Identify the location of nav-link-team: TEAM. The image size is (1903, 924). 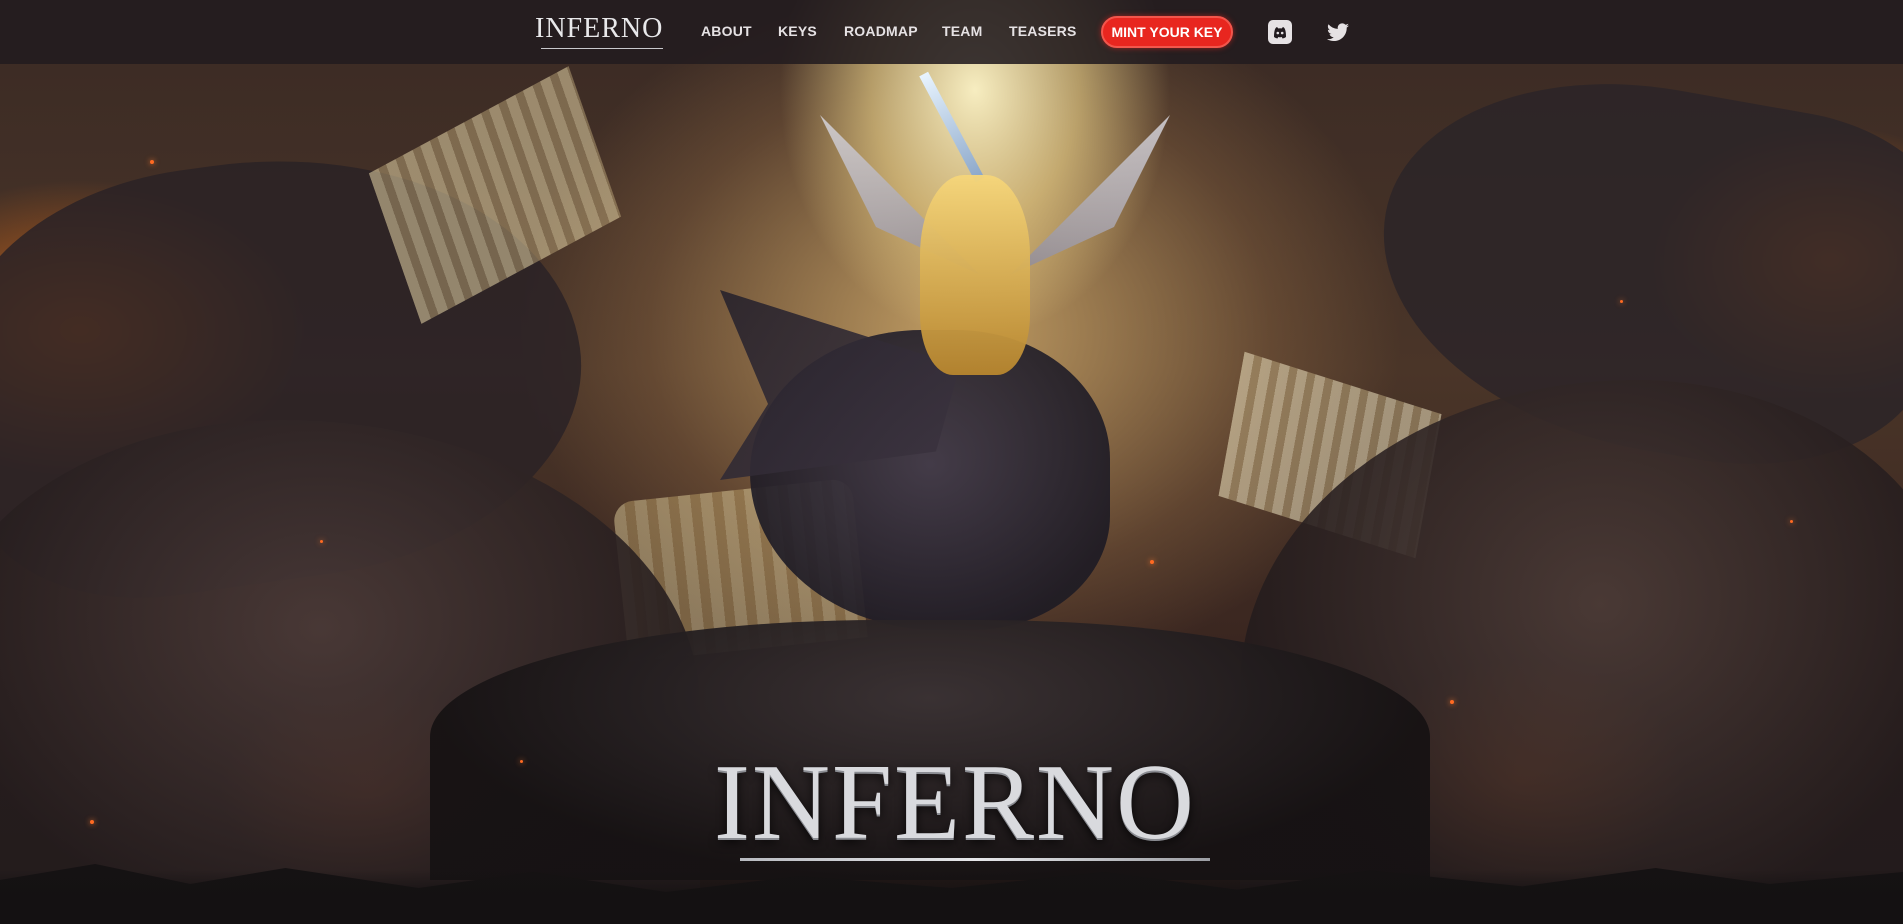
(962, 31).